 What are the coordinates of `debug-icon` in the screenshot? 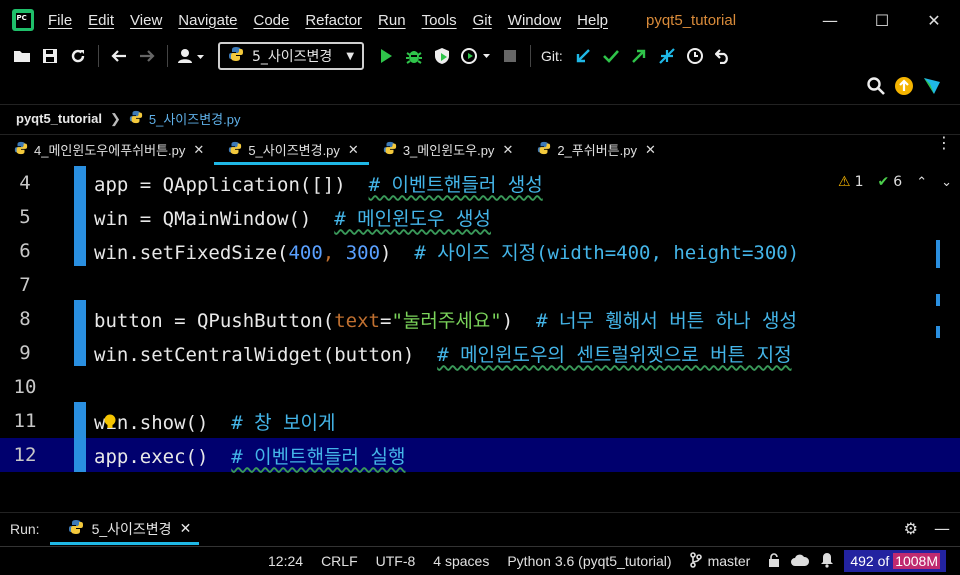 It's located at (414, 56).